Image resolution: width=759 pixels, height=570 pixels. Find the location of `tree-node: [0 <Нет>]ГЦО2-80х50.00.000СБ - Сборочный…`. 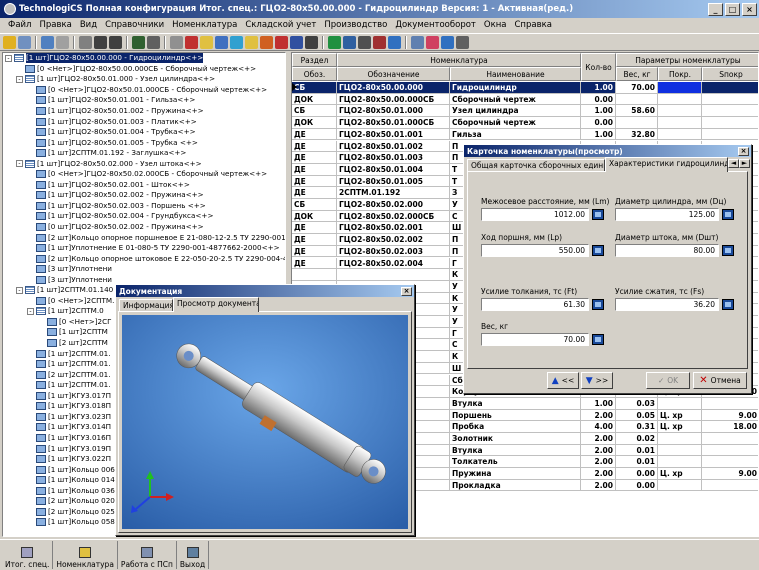

tree-node: [0 <Нет>]ГЦО2-80х50.00.000СБ - Сборочный… is located at coordinates (144, 69).